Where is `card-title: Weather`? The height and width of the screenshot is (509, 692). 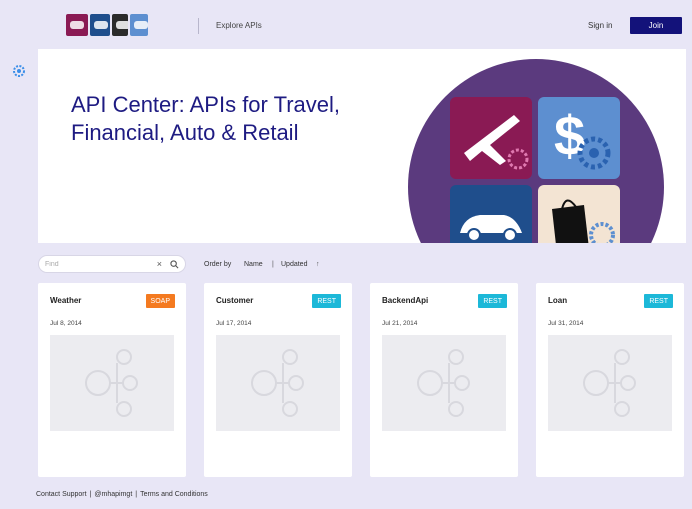
card-title: Weather is located at coordinates (66, 300).